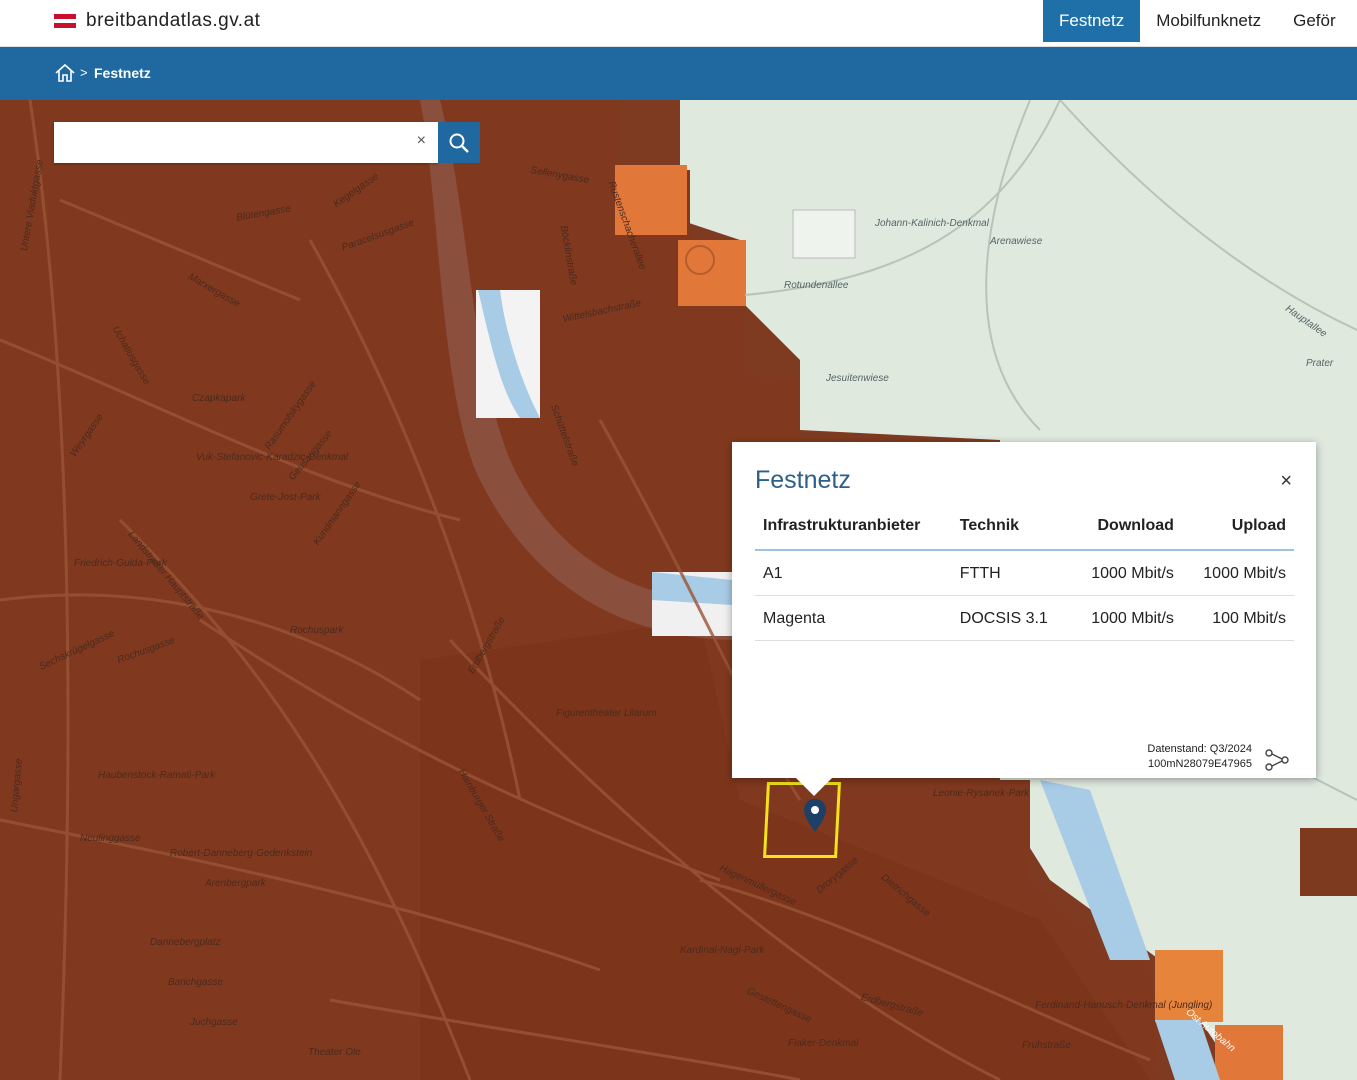  Describe the element at coordinates (235, 883) in the screenshot. I see `map-label: Arenbergpark` at that location.